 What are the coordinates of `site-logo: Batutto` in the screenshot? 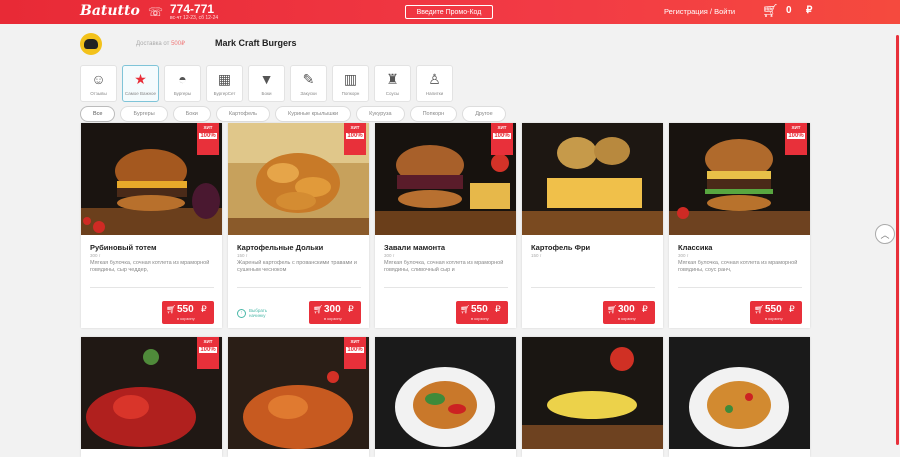 It's located at (110, 11).